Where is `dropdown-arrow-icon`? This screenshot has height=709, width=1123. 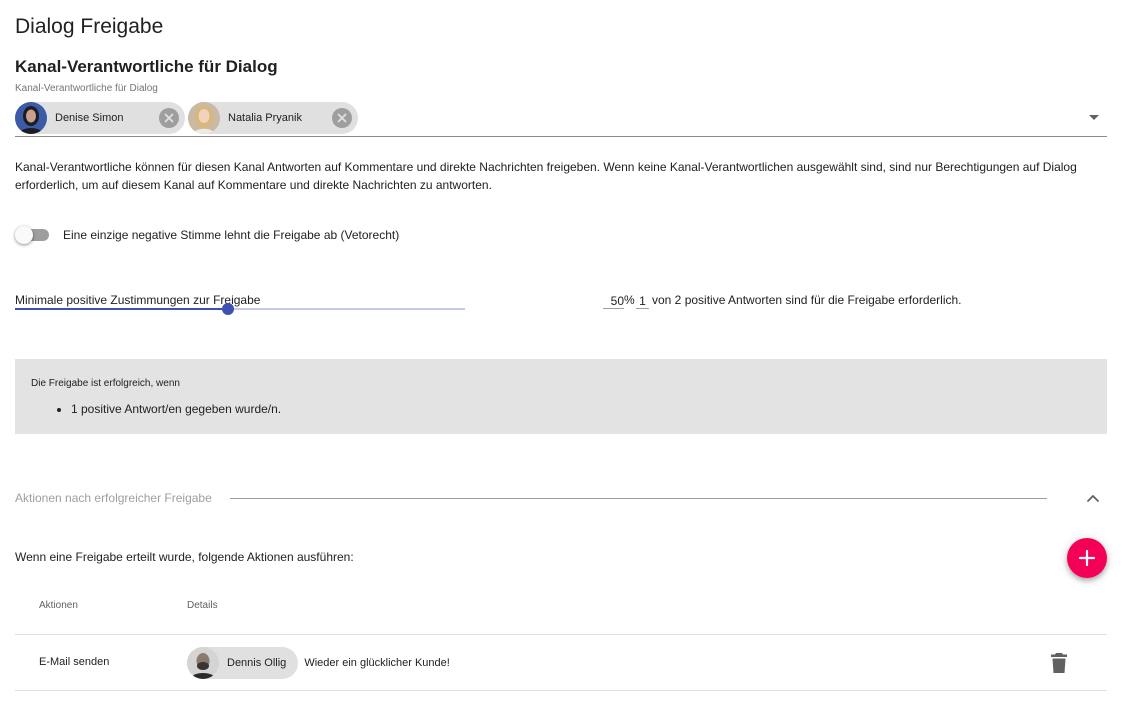
dropdown-arrow-icon is located at coordinates (1094, 117).